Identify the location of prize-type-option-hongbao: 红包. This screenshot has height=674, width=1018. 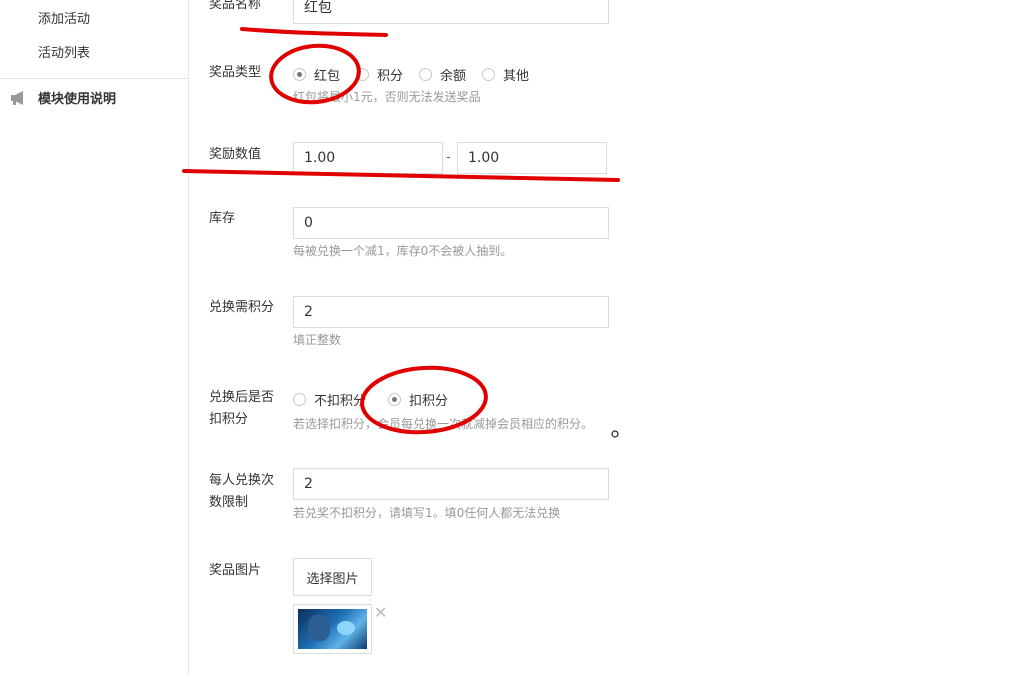
(316, 74).